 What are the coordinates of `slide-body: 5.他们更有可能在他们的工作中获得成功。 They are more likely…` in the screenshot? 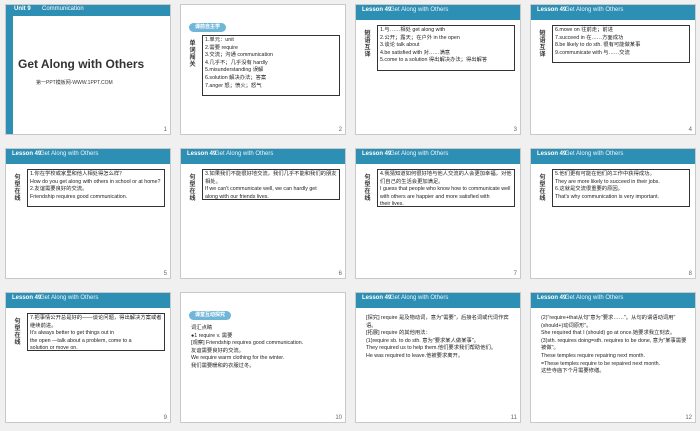 It's located at (622, 186).